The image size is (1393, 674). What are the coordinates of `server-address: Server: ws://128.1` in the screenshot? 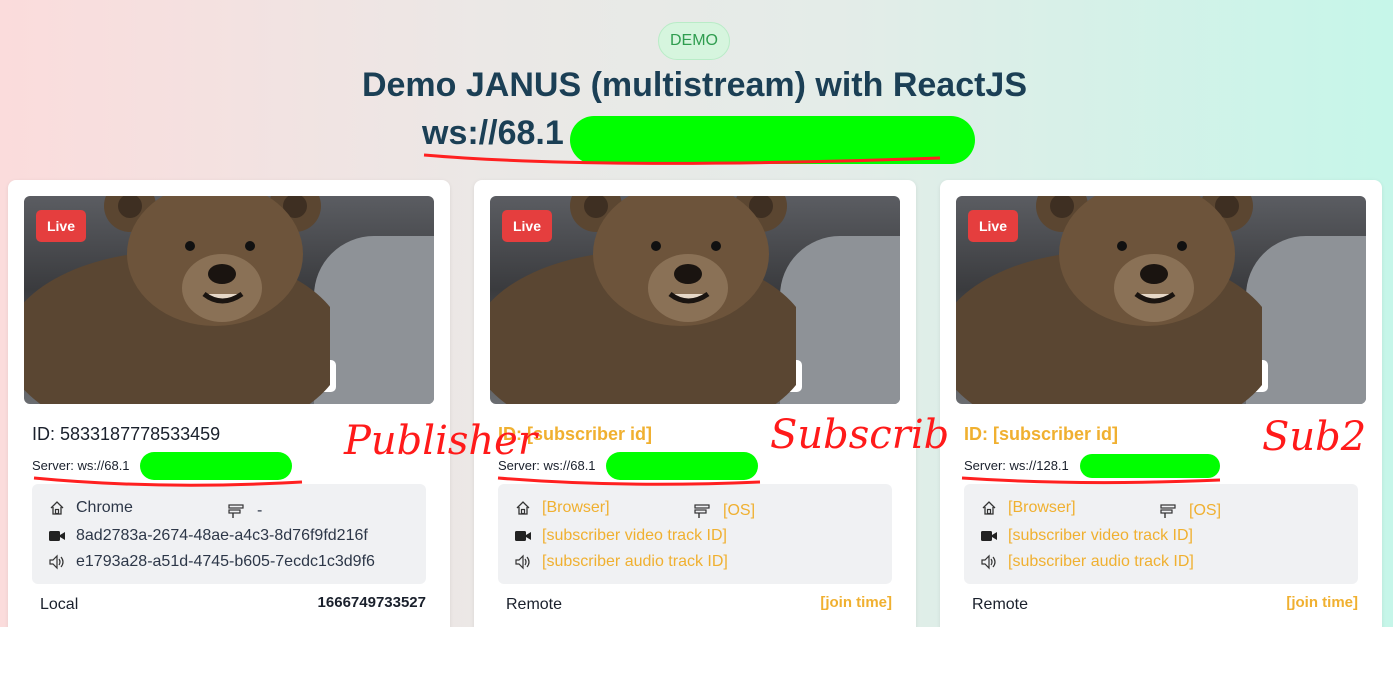 It's located at (1016, 465).